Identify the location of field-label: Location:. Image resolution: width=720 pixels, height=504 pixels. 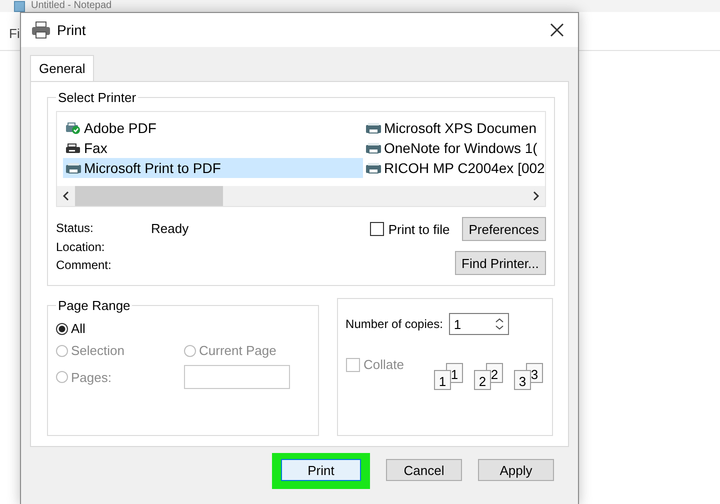
(81, 247).